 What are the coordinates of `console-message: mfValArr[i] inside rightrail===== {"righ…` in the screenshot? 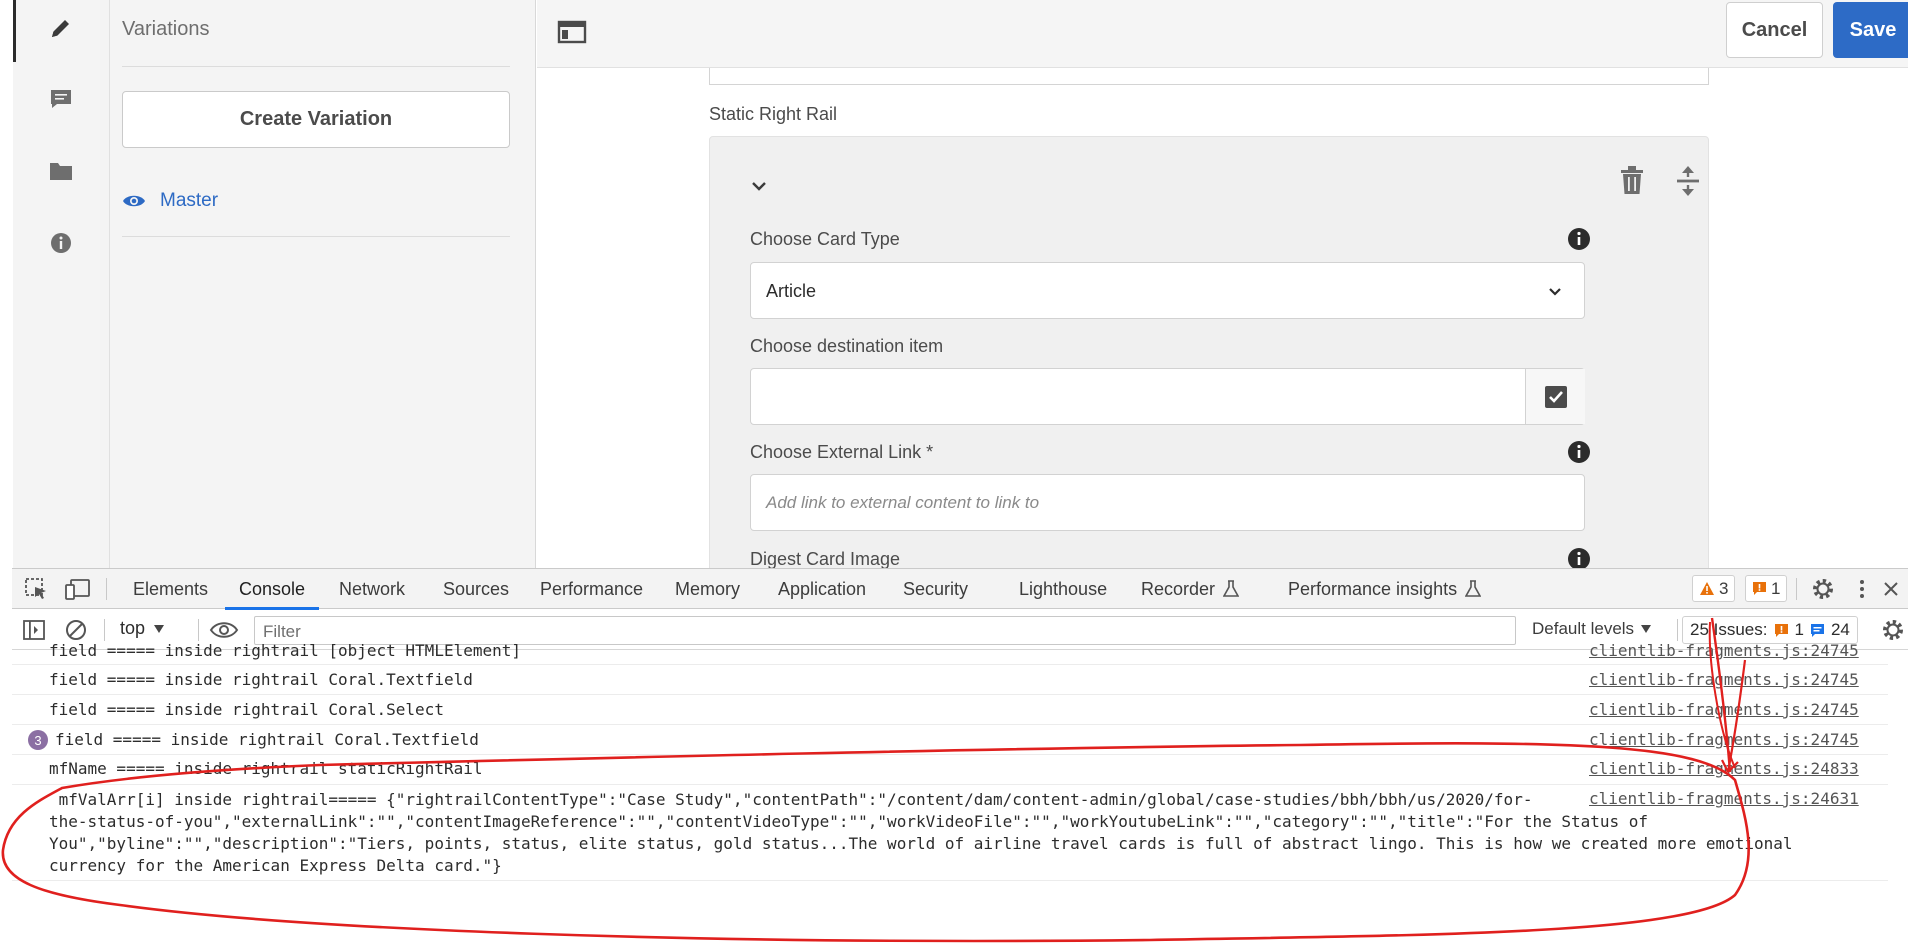 It's located at (791, 799).